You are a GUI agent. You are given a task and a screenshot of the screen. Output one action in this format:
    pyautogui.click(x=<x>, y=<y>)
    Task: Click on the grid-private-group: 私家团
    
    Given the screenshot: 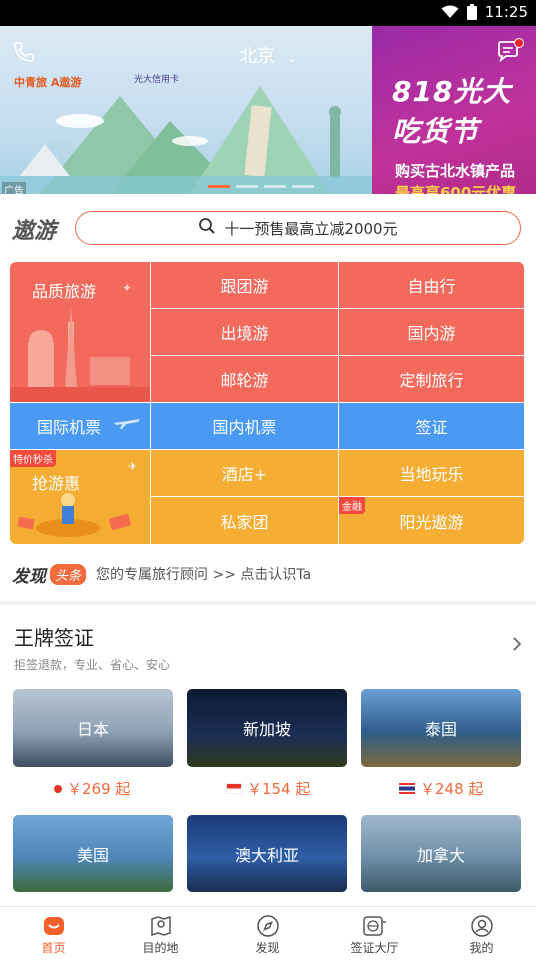 What is the action you would take?
    pyautogui.click(x=244, y=520)
    